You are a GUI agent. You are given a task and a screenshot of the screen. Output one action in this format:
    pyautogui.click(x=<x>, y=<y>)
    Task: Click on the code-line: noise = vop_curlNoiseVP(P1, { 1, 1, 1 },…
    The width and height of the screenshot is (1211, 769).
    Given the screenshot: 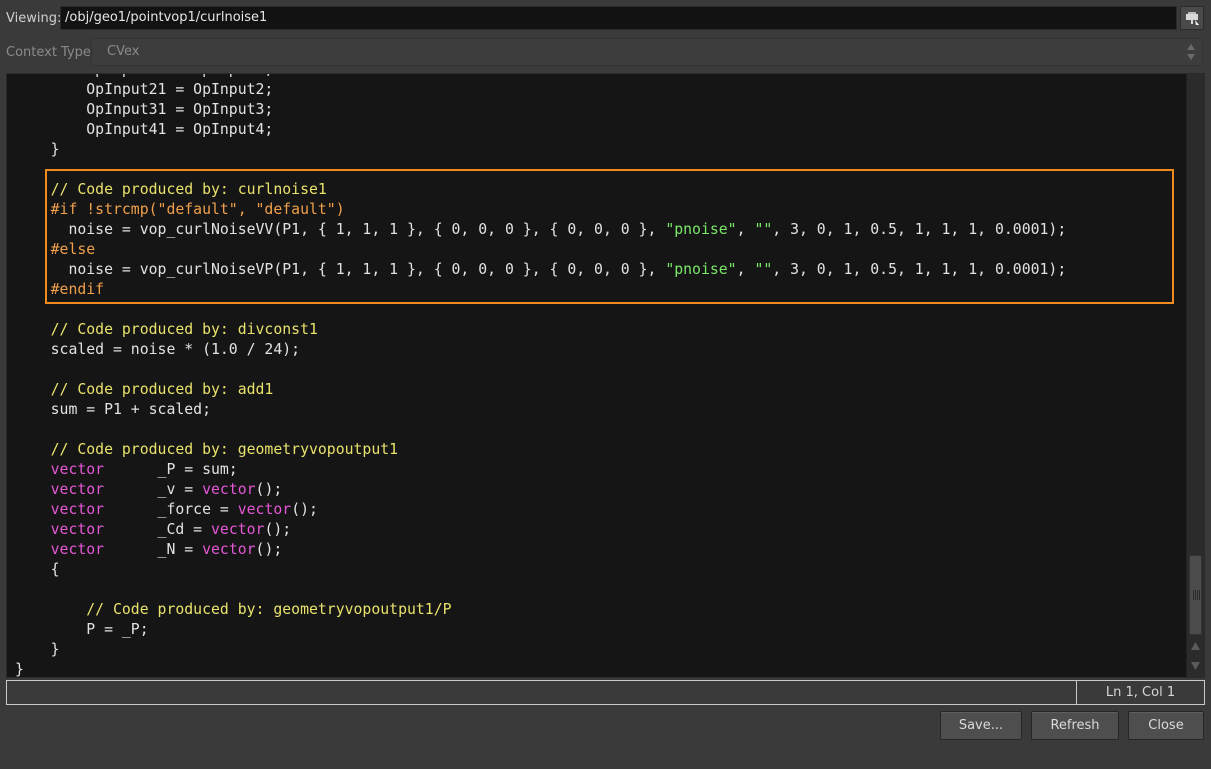 What is the action you would take?
    pyautogui.click(x=600, y=270)
    